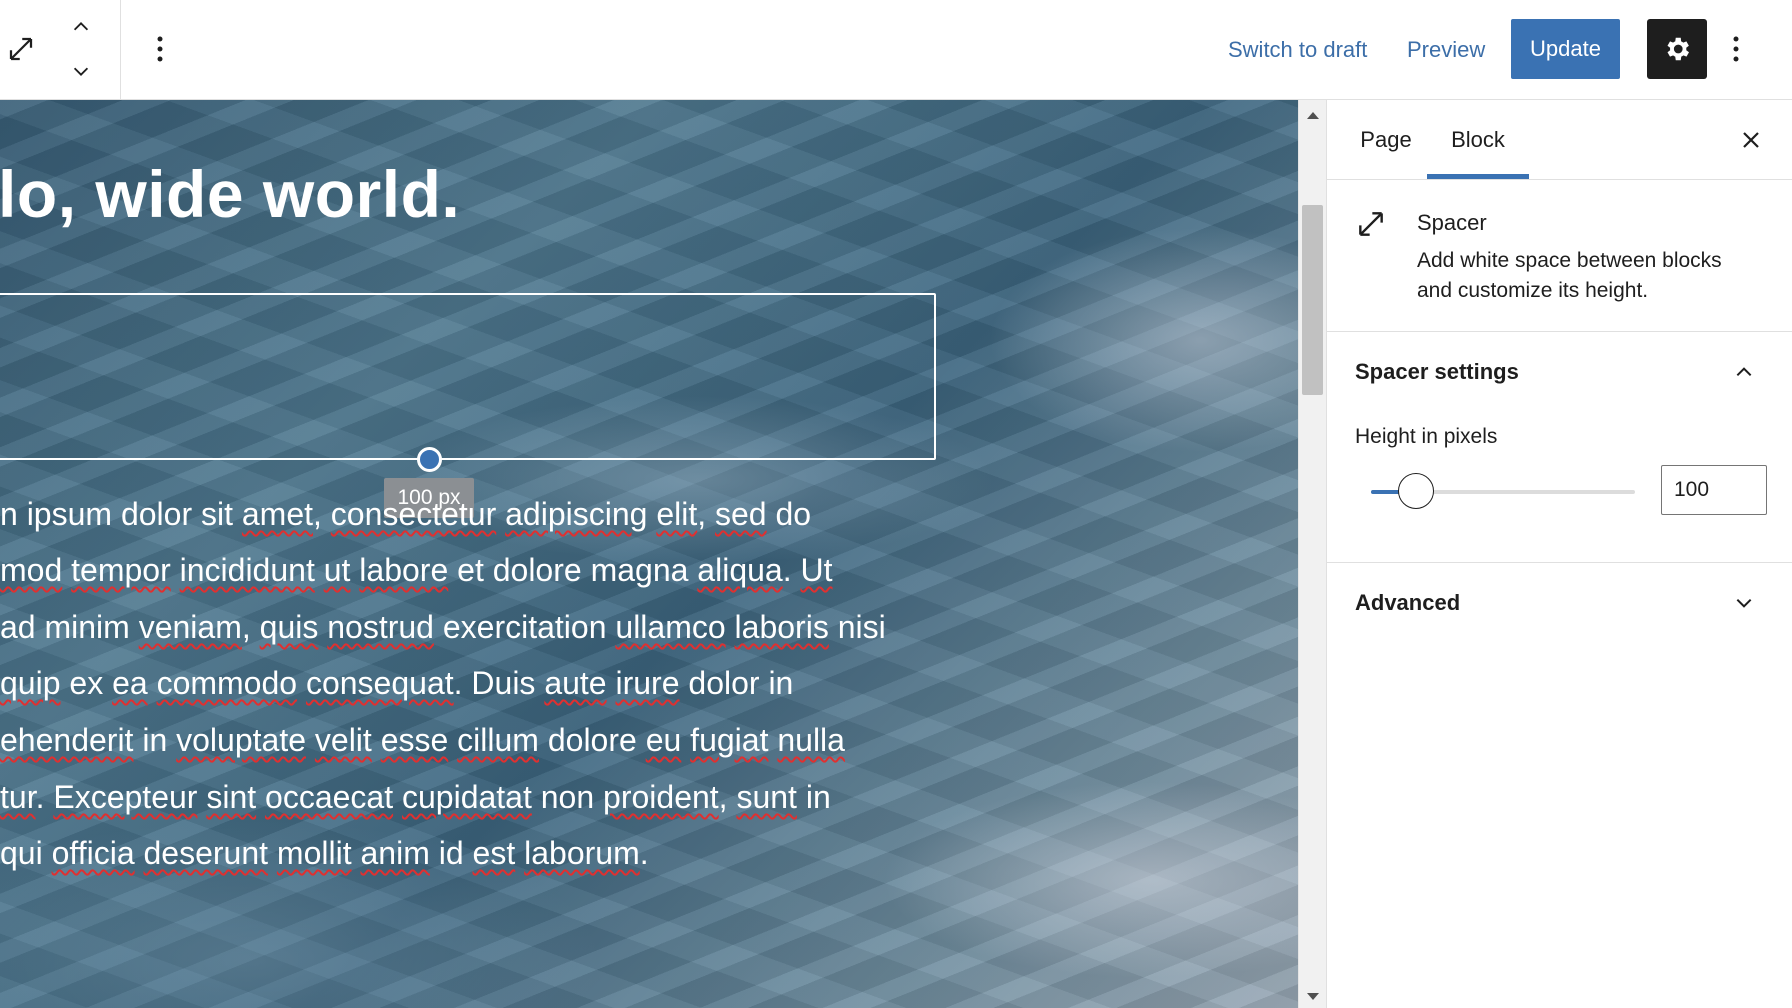 The width and height of the screenshot is (1792, 1008). What do you see at coordinates (592, 740) in the screenshot?
I see `paragraph-text: dolore` at bounding box center [592, 740].